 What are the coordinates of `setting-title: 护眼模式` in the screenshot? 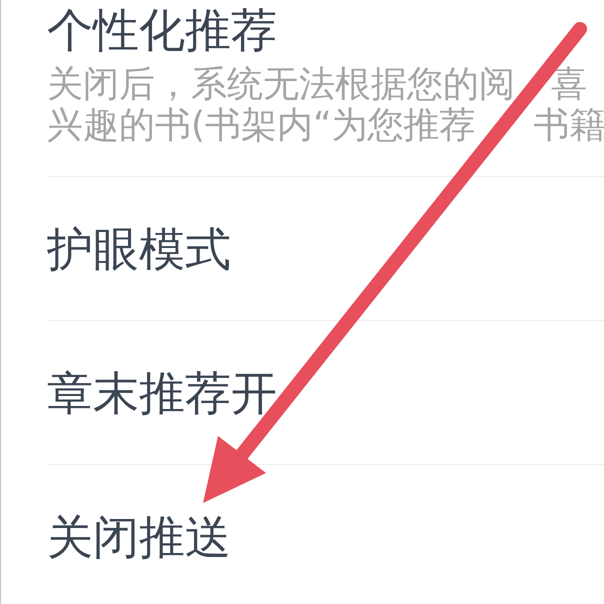 It's located at (116, 248).